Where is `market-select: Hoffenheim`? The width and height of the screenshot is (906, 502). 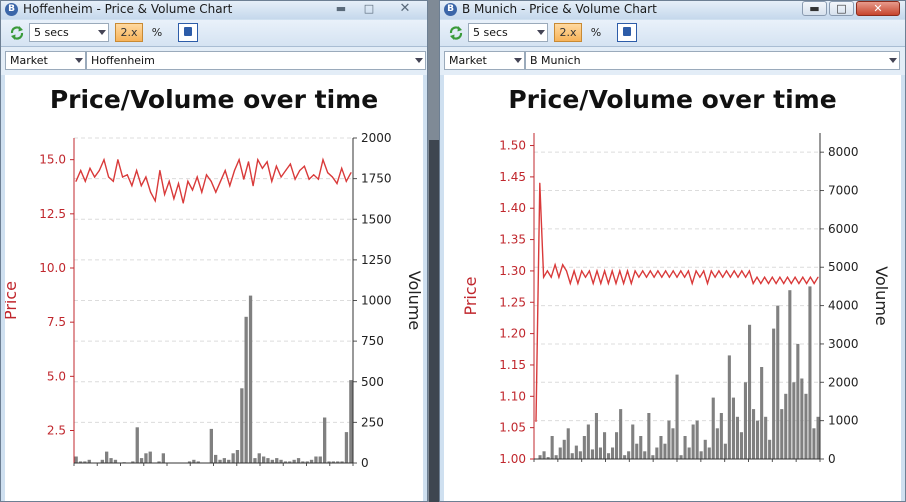 market-select: Hoffenheim is located at coordinates (256, 60).